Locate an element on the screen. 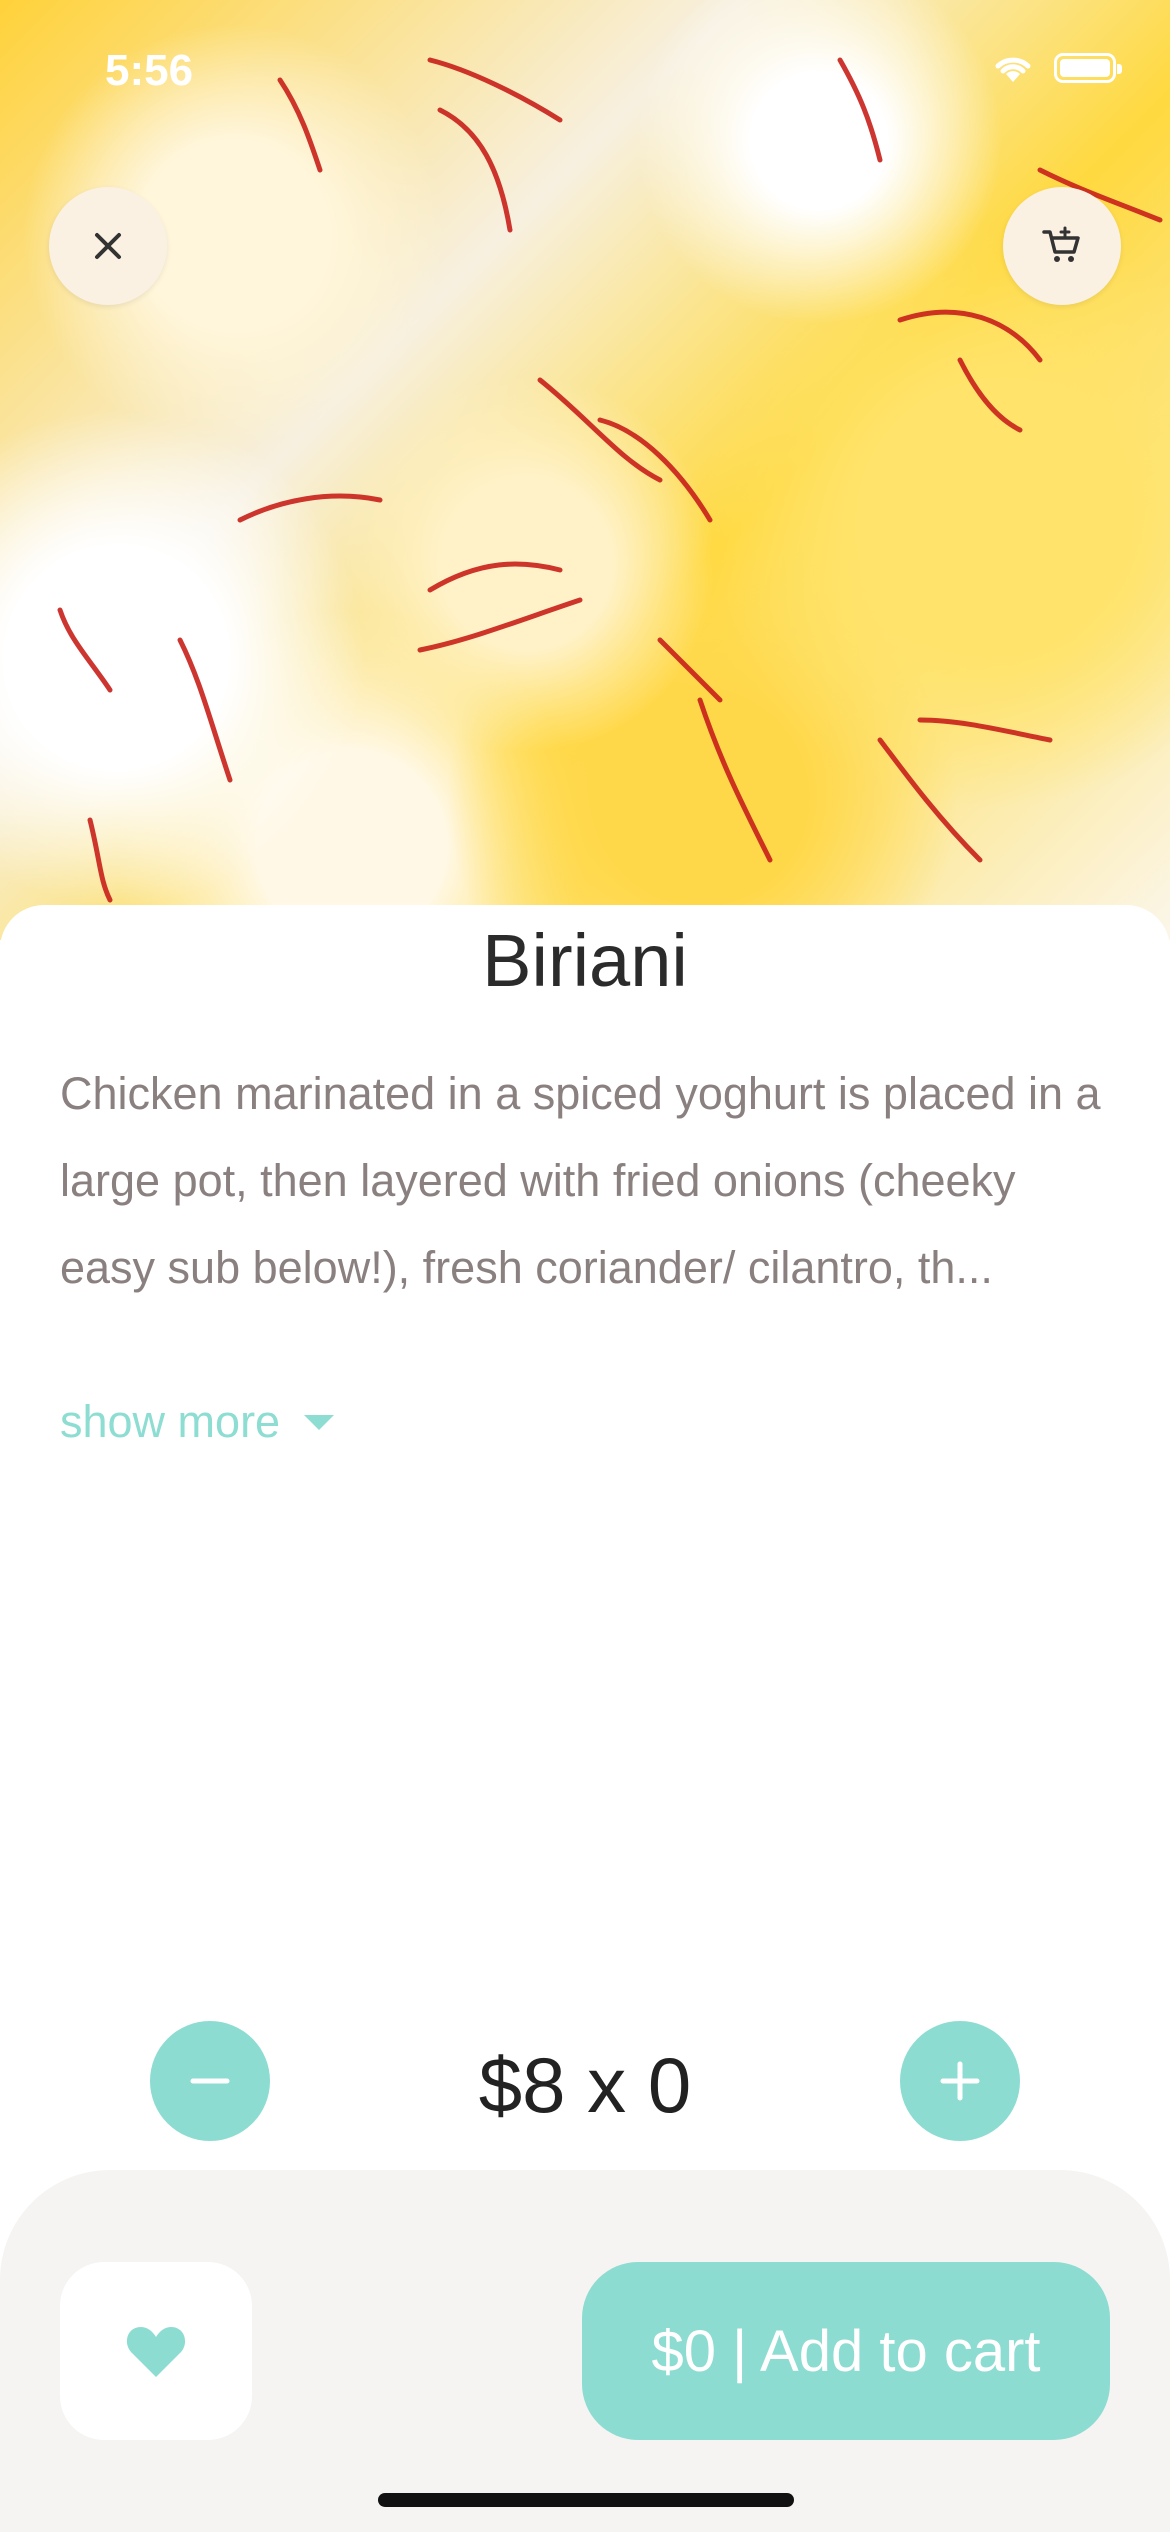 The image size is (1170, 2532). show-more-link: show more is located at coordinates (197, 1422).